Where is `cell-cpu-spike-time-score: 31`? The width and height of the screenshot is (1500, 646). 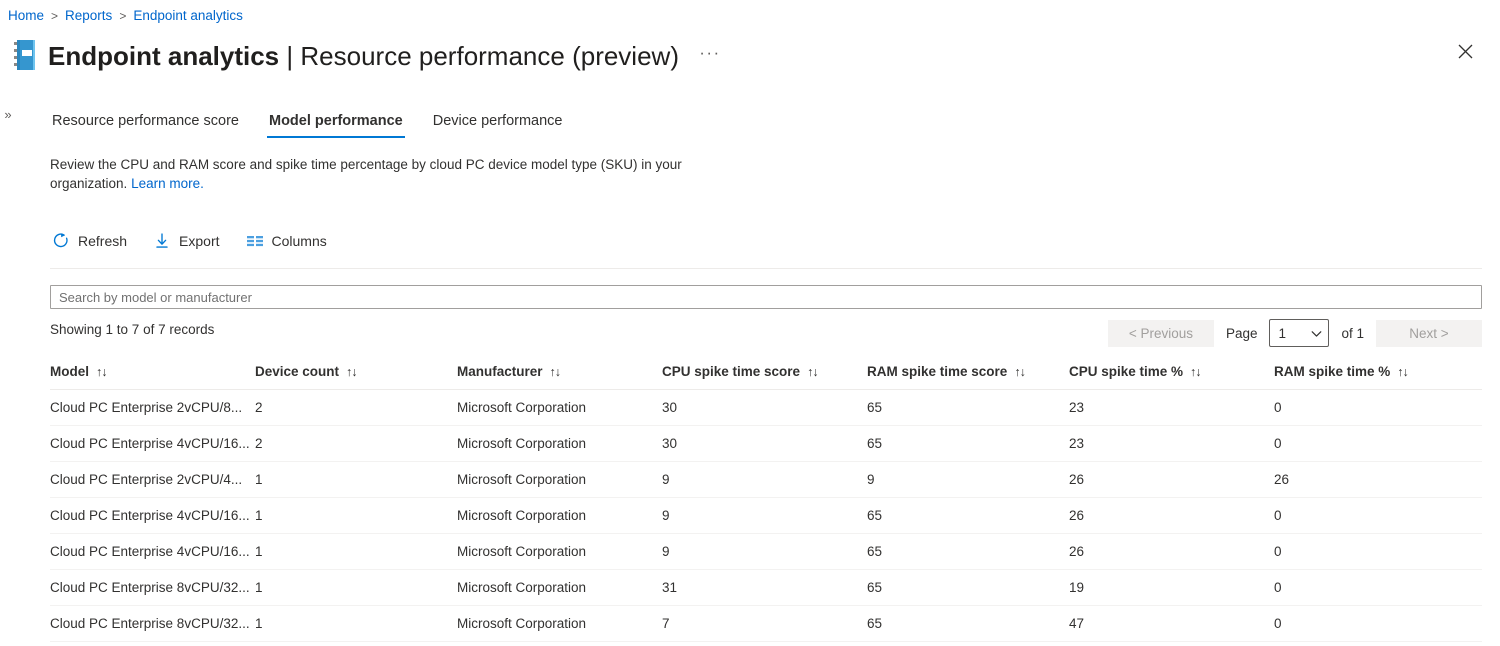 cell-cpu-spike-time-score: 31 is located at coordinates (764, 587).